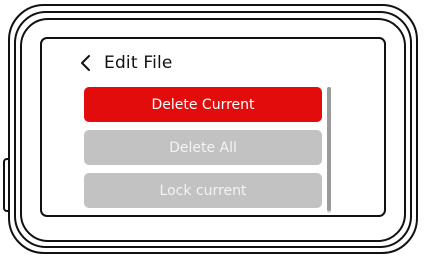  I want to click on delete-current-button: Delete Current, so click(203, 104).